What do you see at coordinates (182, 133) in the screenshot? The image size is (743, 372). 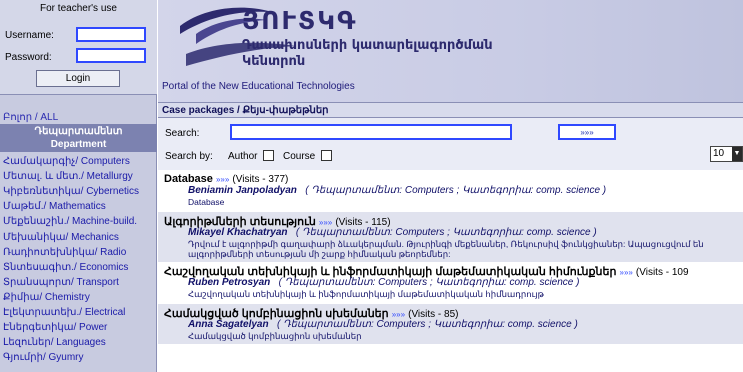 I see `search-label: Search:` at bounding box center [182, 133].